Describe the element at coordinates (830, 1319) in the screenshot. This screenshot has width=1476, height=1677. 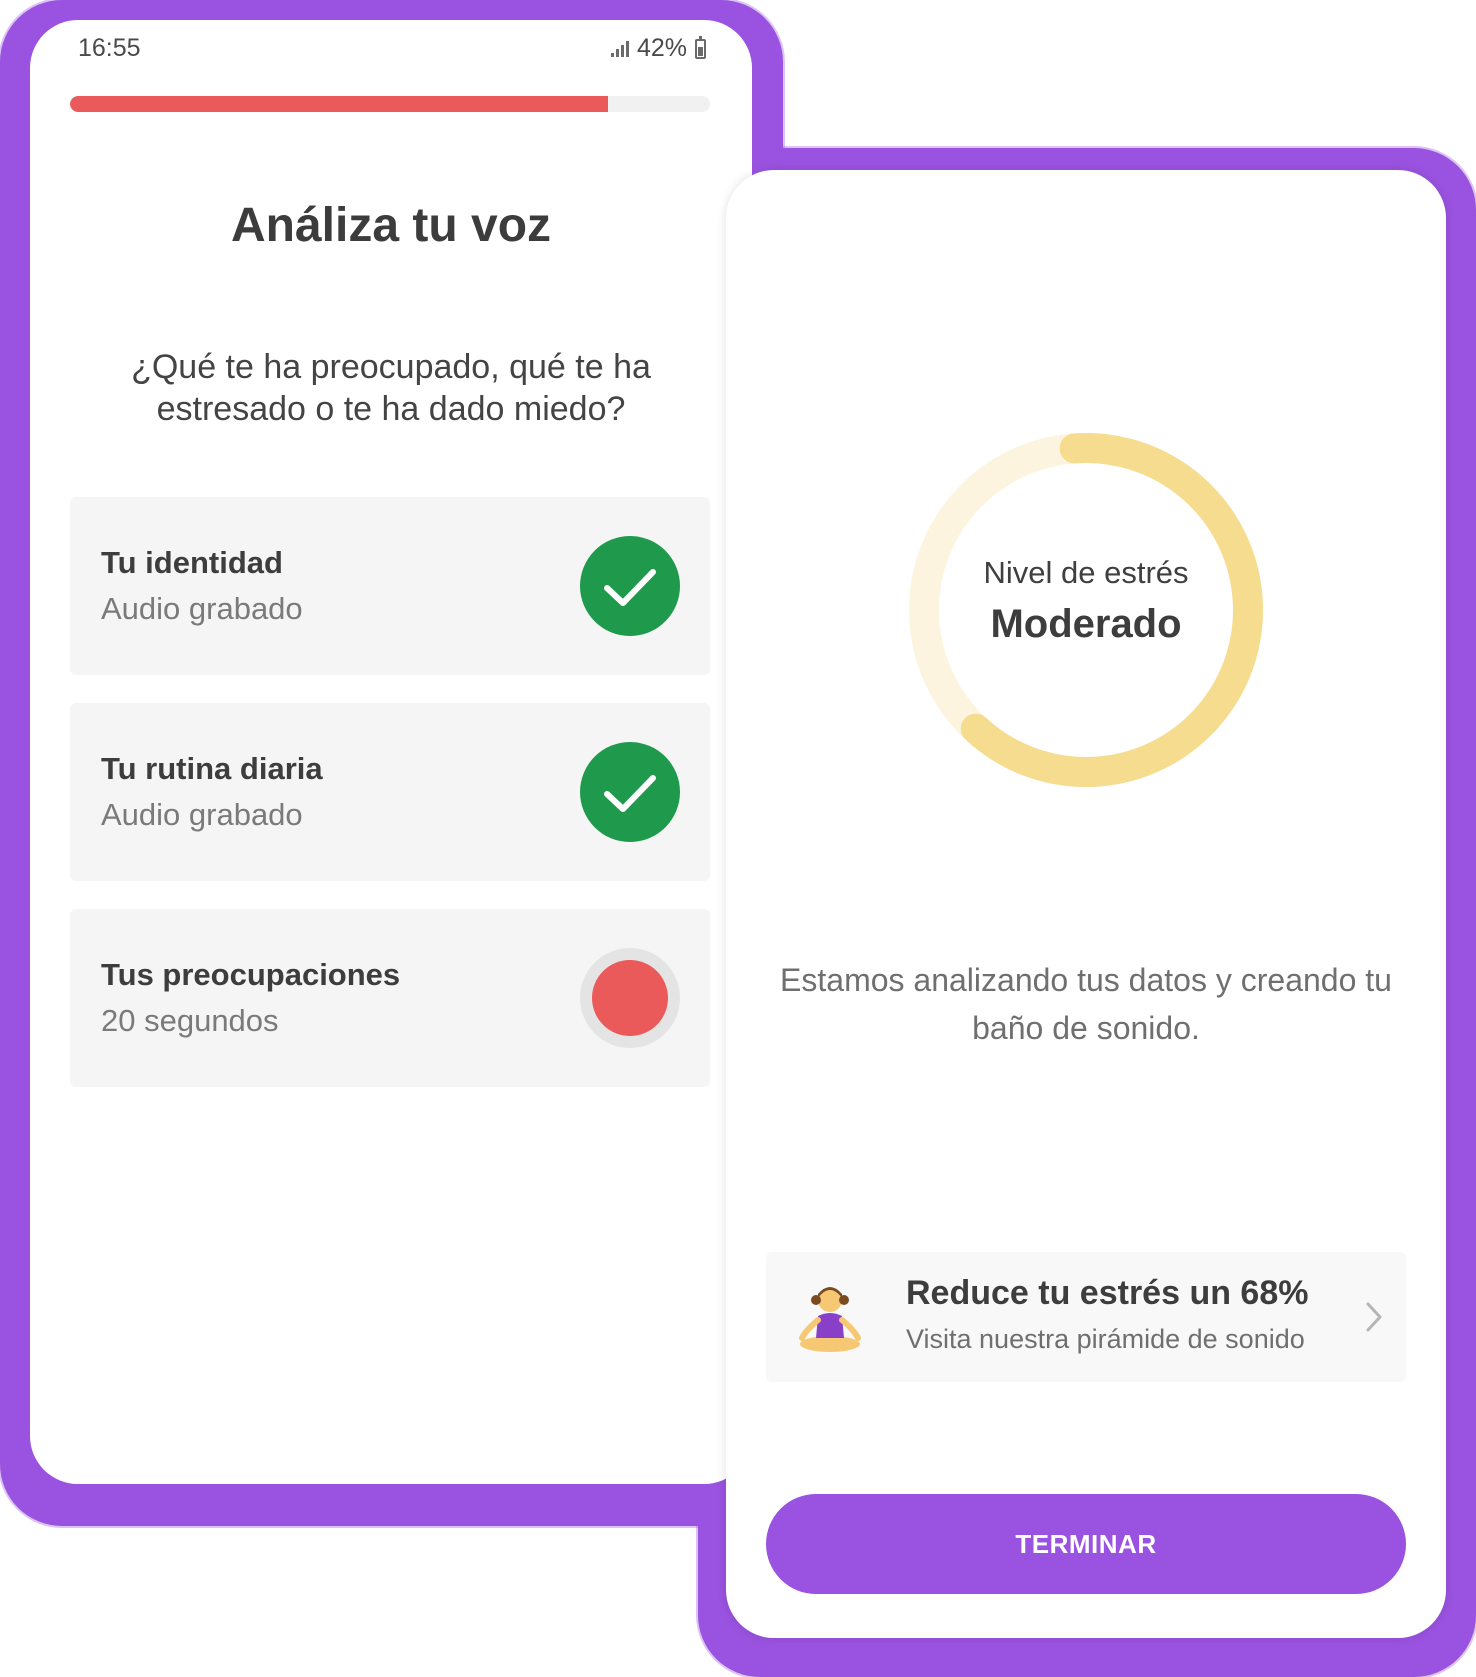
I see `meditation-icon` at that location.